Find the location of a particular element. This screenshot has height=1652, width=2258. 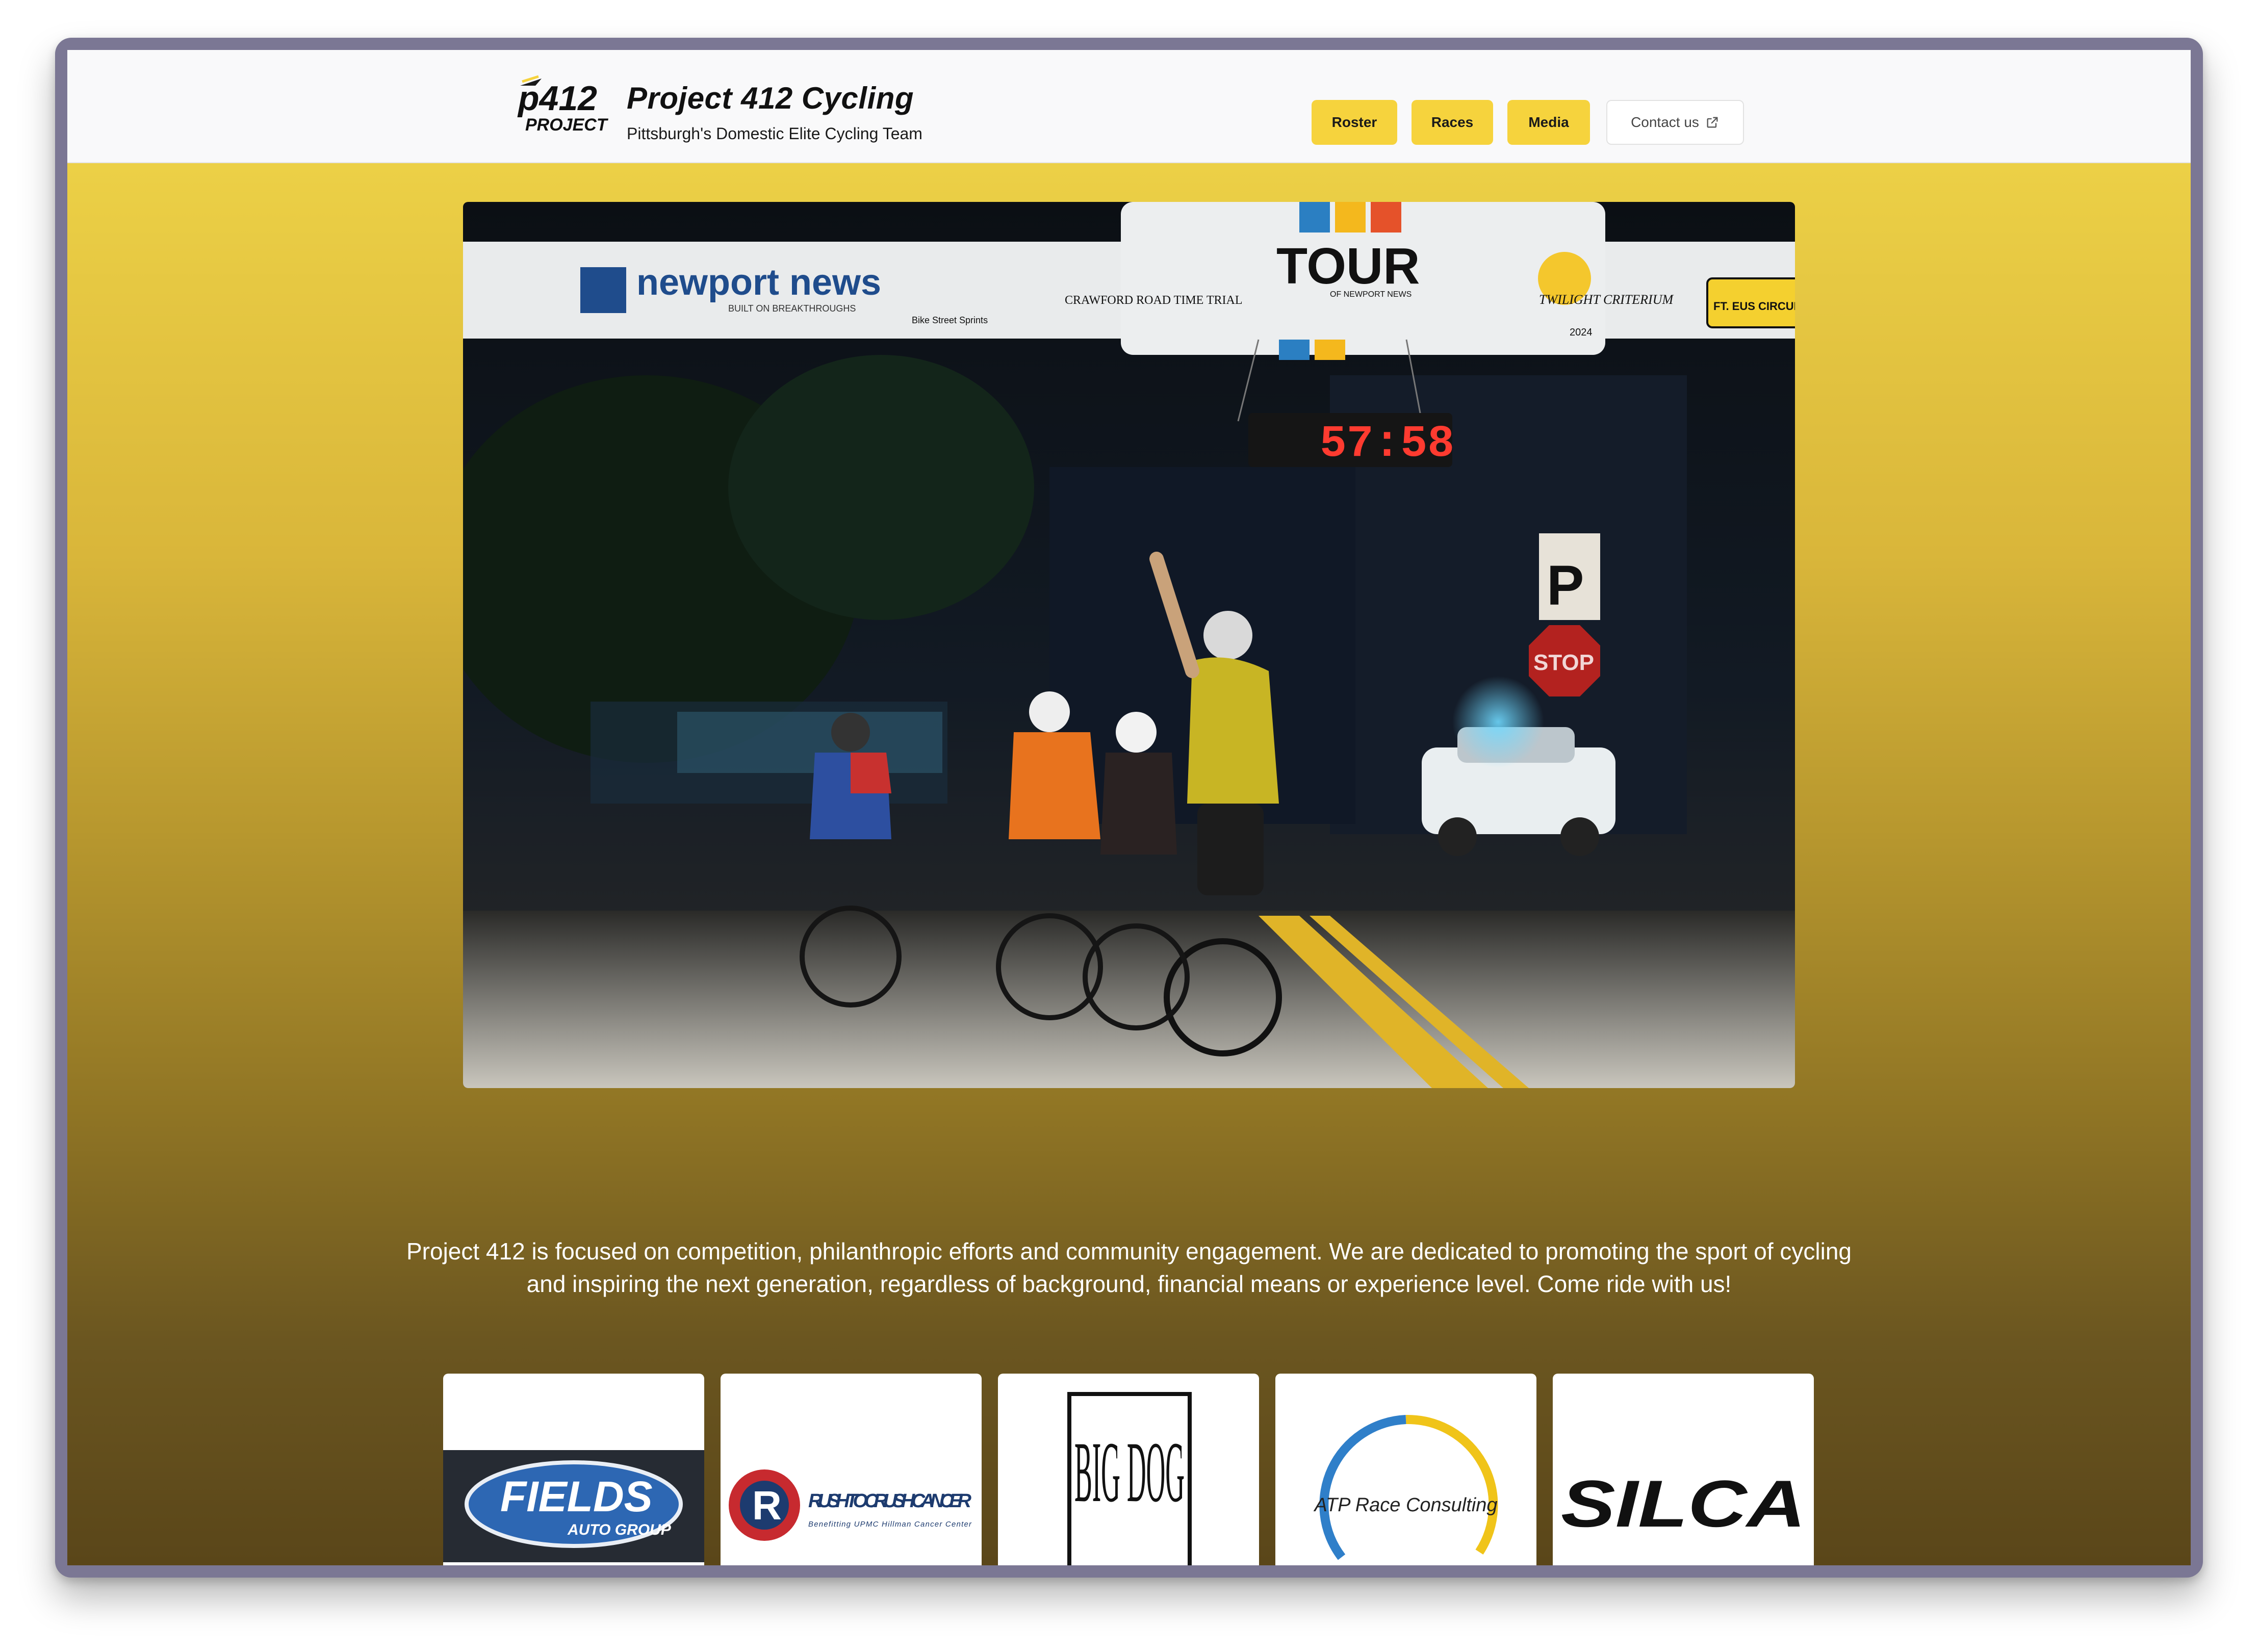

external-link-icon is located at coordinates (1712, 122).